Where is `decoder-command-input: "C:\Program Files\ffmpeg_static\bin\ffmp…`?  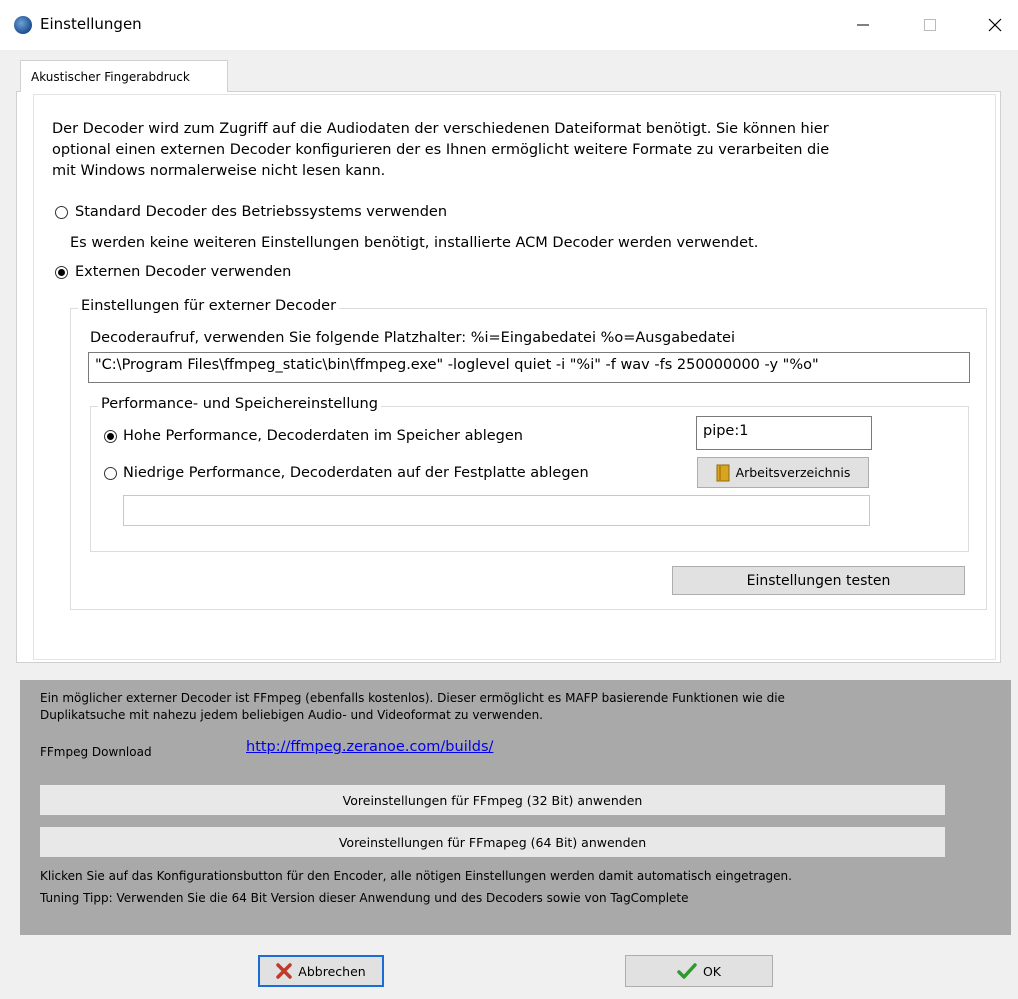
decoder-command-input: "C:\Program Files\ffmpeg_static\bin\ffmp… is located at coordinates (529, 367).